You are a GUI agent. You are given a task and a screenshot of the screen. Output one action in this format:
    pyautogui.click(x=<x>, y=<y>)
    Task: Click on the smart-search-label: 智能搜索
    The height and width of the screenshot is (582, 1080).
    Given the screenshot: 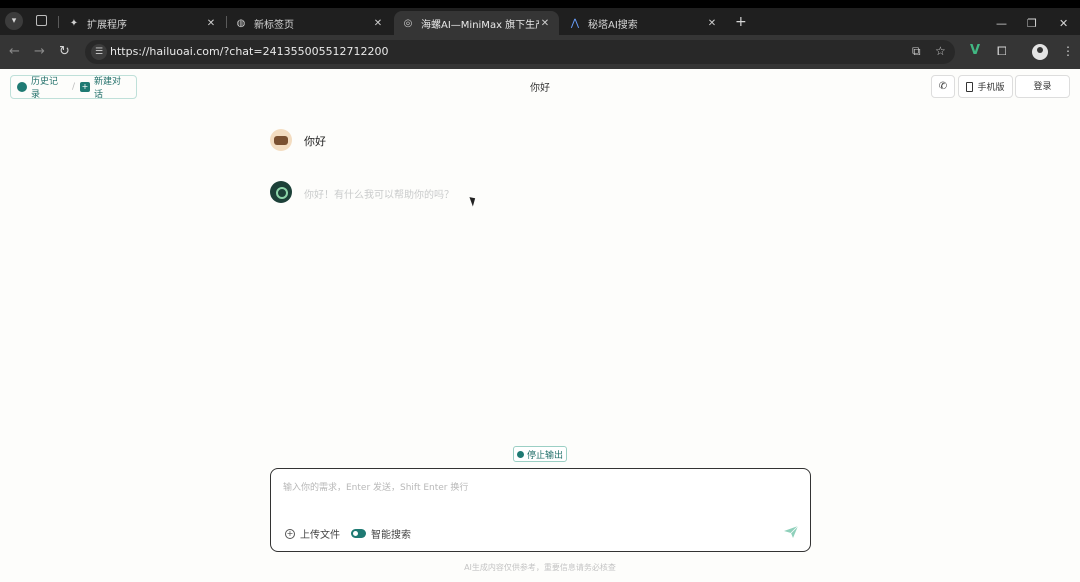 What is the action you would take?
    pyautogui.click(x=391, y=535)
    